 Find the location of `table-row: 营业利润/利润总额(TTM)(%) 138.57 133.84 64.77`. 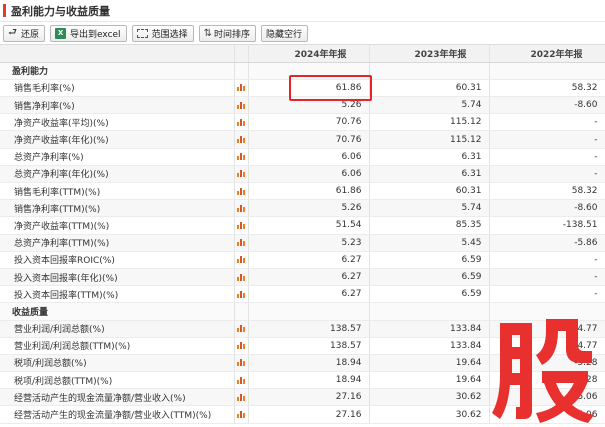

table-row: 营业利润/利润总额(TTM)(%) 138.57 133.84 64.77 is located at coordinates (302, 346).